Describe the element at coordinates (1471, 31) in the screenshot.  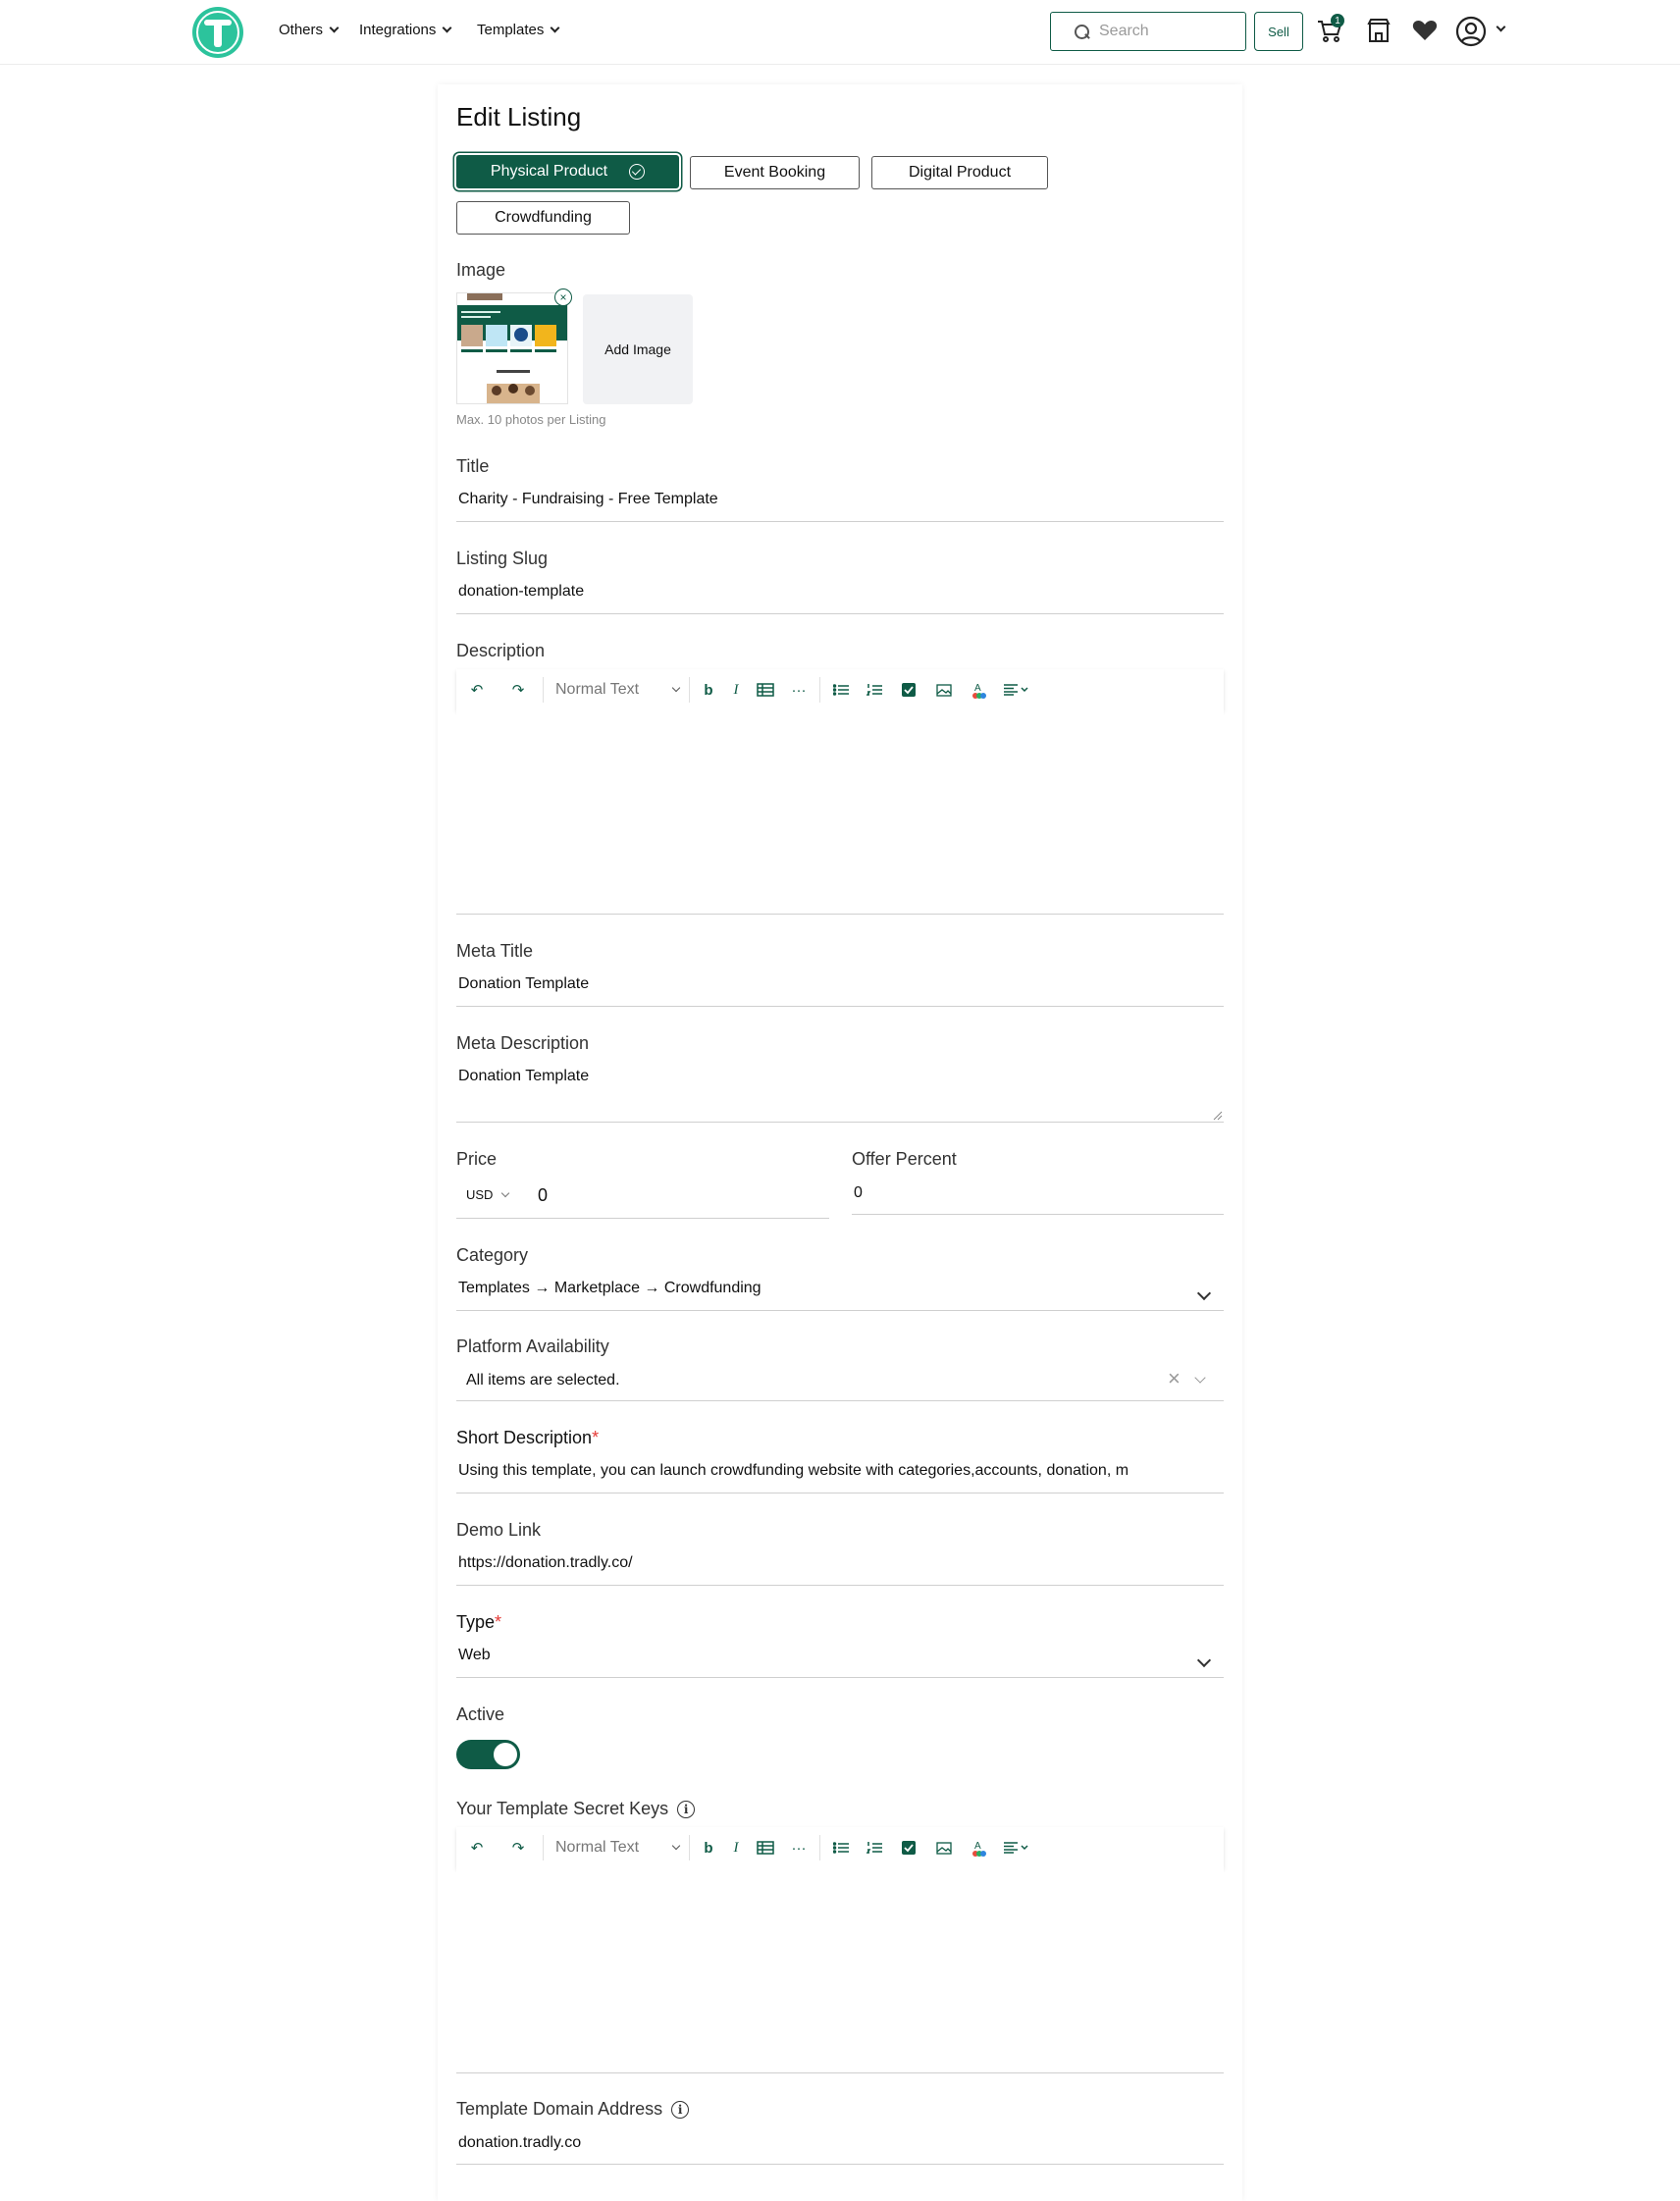
I see `user-avatar-icon` at that location.